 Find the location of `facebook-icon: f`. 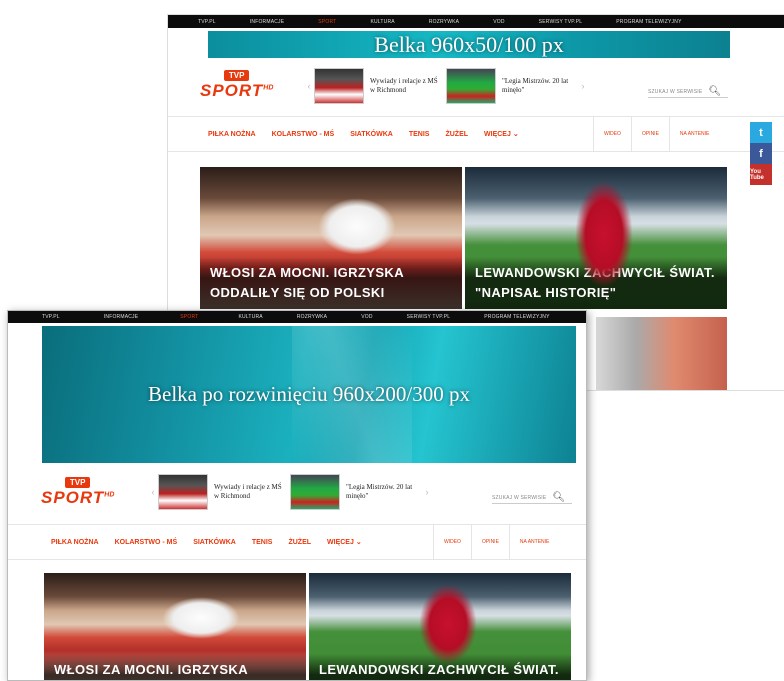

facebook-icon: f is located at coordinates (761, 153).